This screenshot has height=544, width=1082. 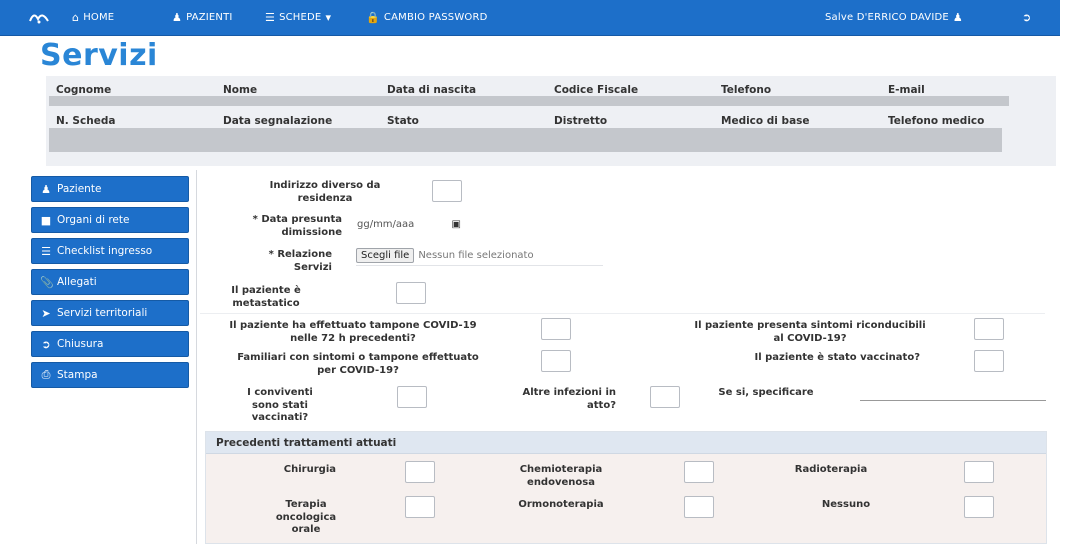 I want to click on specificare-input, so click(x=953, y=400).